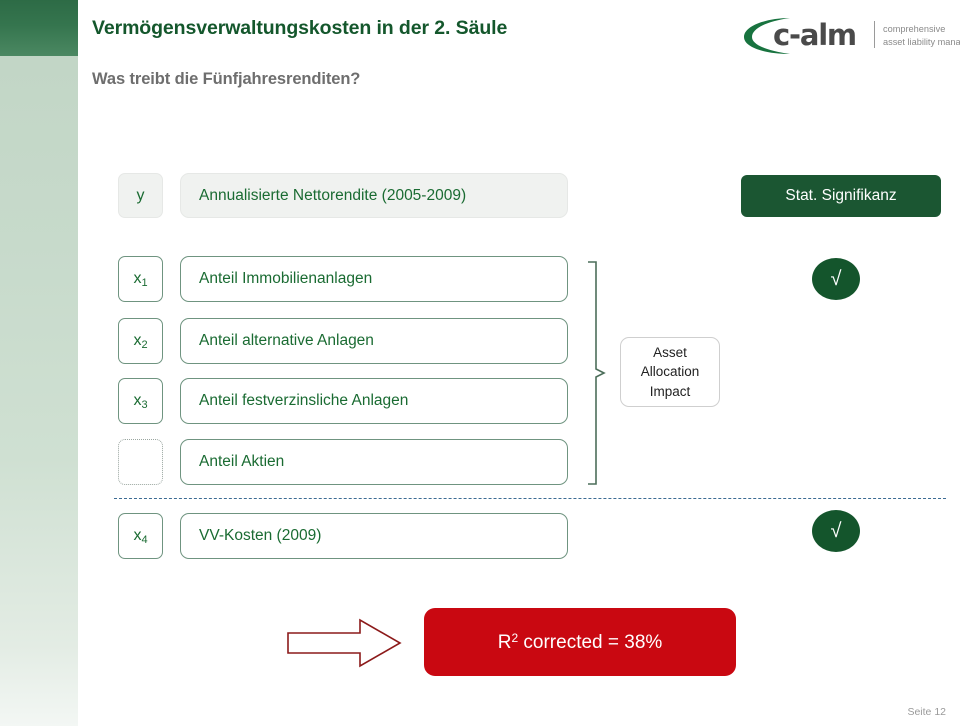 Image resolution: width=960 pixels, height=726 pixels. Describe the element at coordinates (344, 643) in the screenshot. I see `right-arrow-icon` at that location.